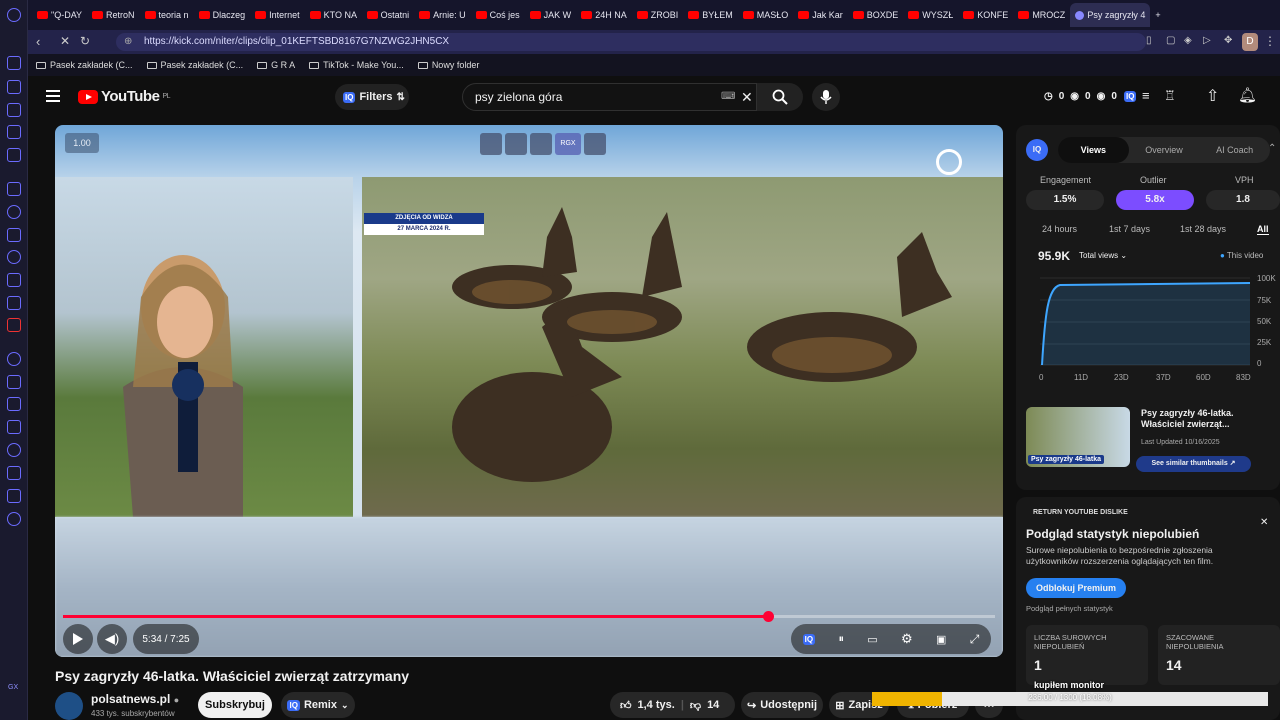 The height and width of the screenshot is (720, 1280). What do you see at coordinates (658, 15) in the screenshot?
I see `browser-tab: ZROBI` at bounding box center [658, 15].